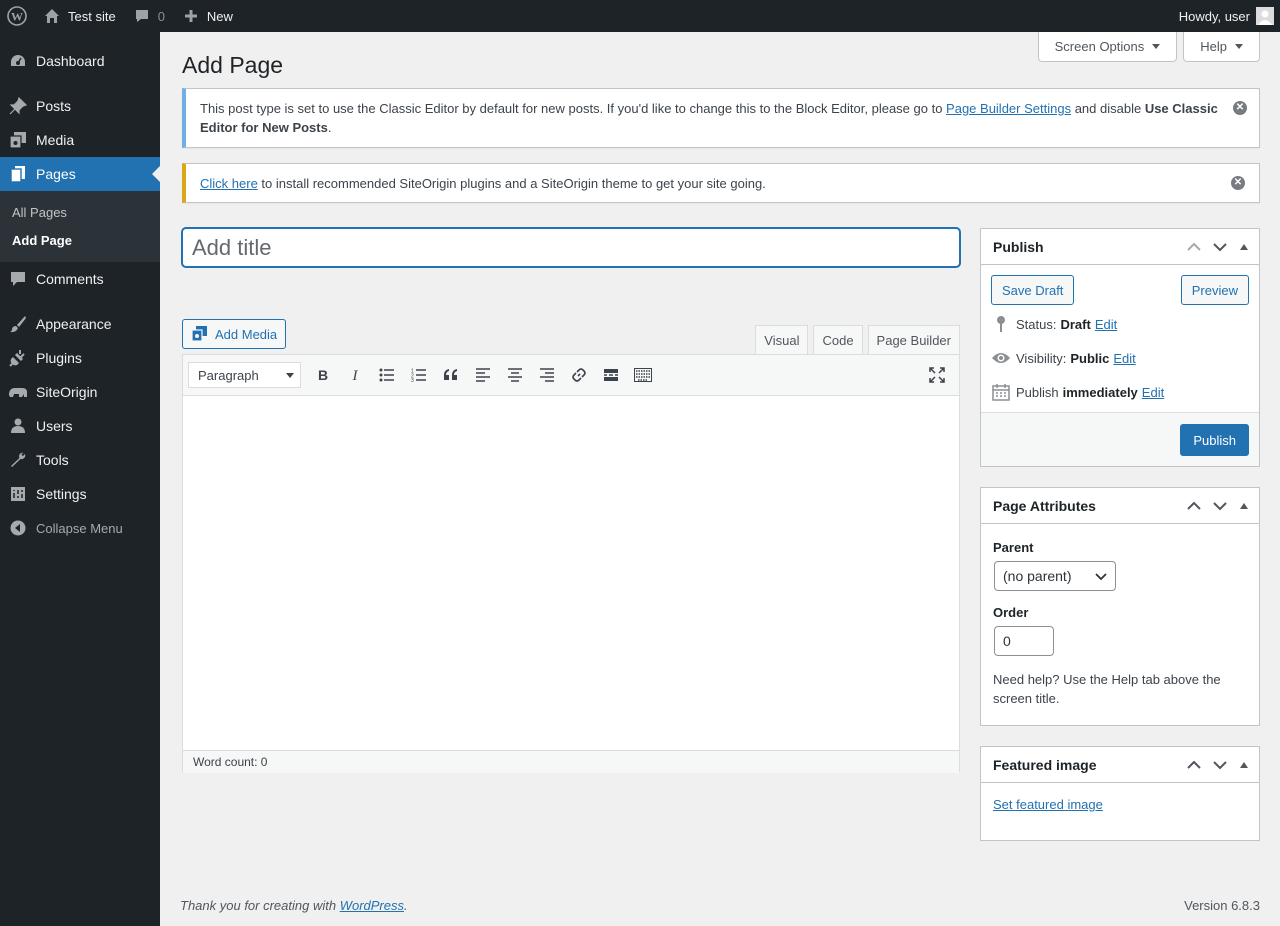 Image resolution: width=1280 pixels, height=926 pixels. I want to click on pin-icon, so click(1001, 324).